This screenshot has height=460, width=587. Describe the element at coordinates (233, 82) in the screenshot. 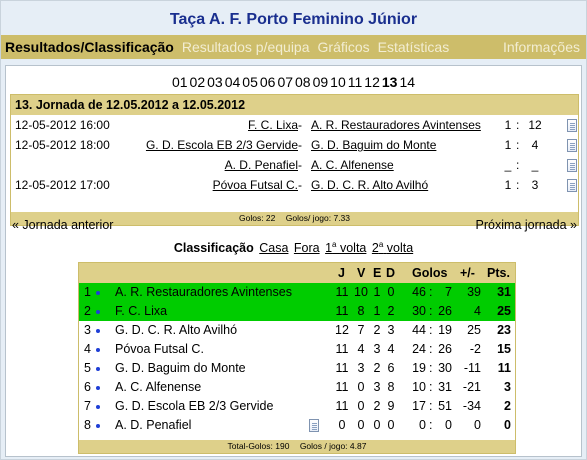

I see `round-link: 04` at that location.